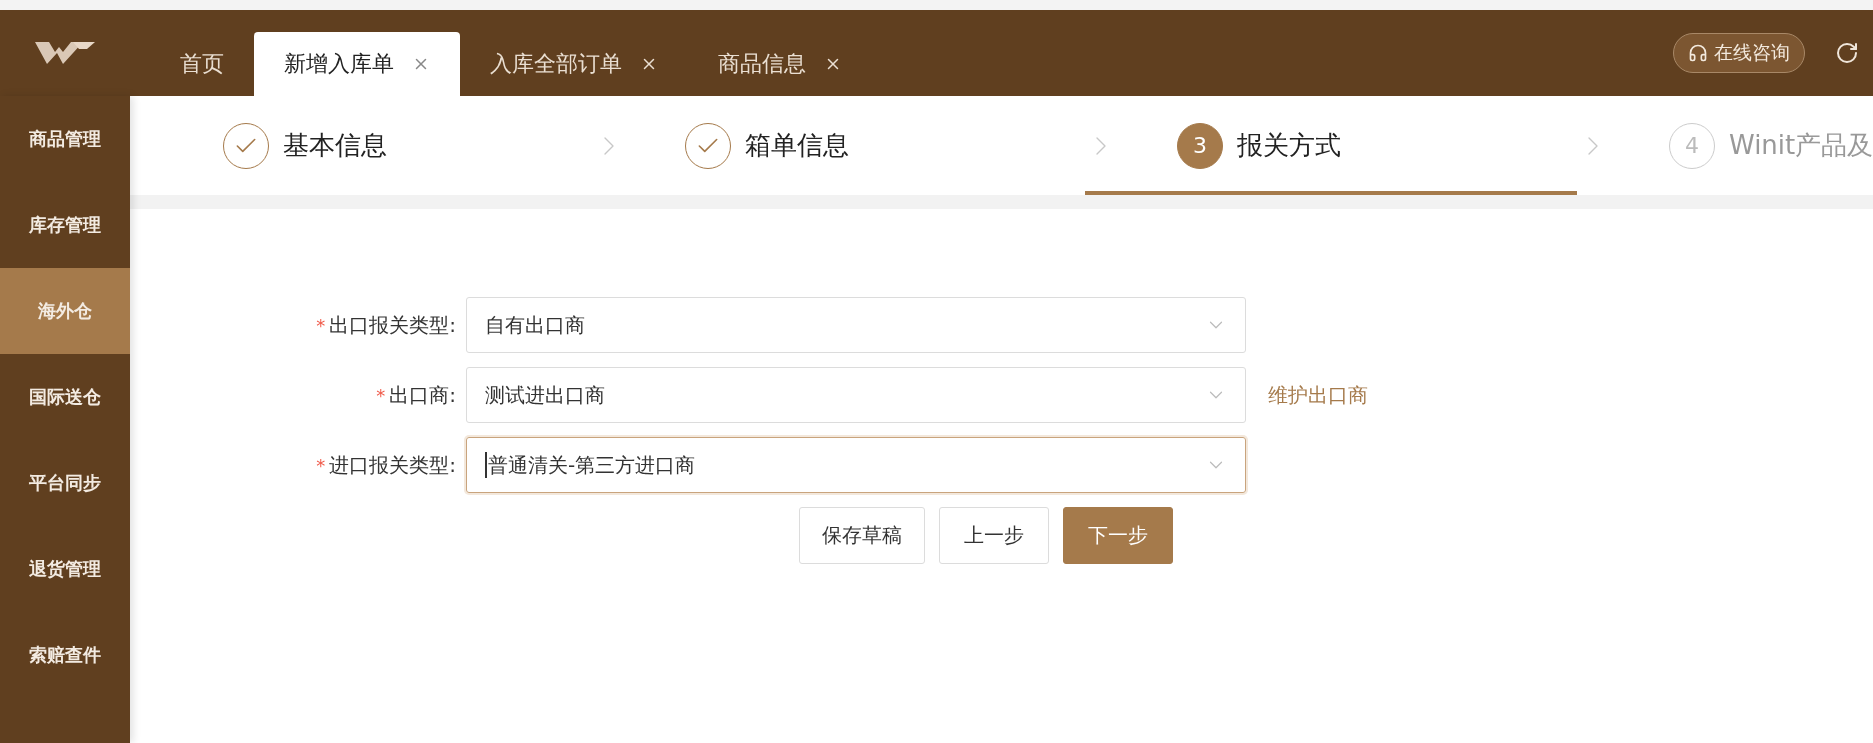 The image size is (1873, 743). What do you see at coordinates (856, 395) in the screenshot?
I see `select-field: 测试进出口商` at bounding box center [856, 395].